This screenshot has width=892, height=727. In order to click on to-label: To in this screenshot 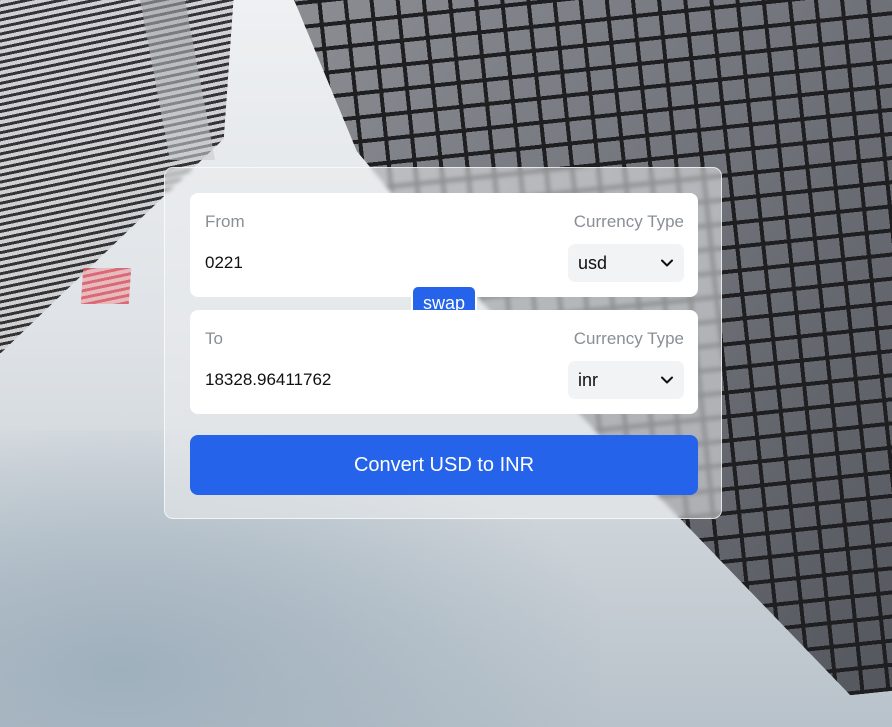, I will do `click(214, 338)`.